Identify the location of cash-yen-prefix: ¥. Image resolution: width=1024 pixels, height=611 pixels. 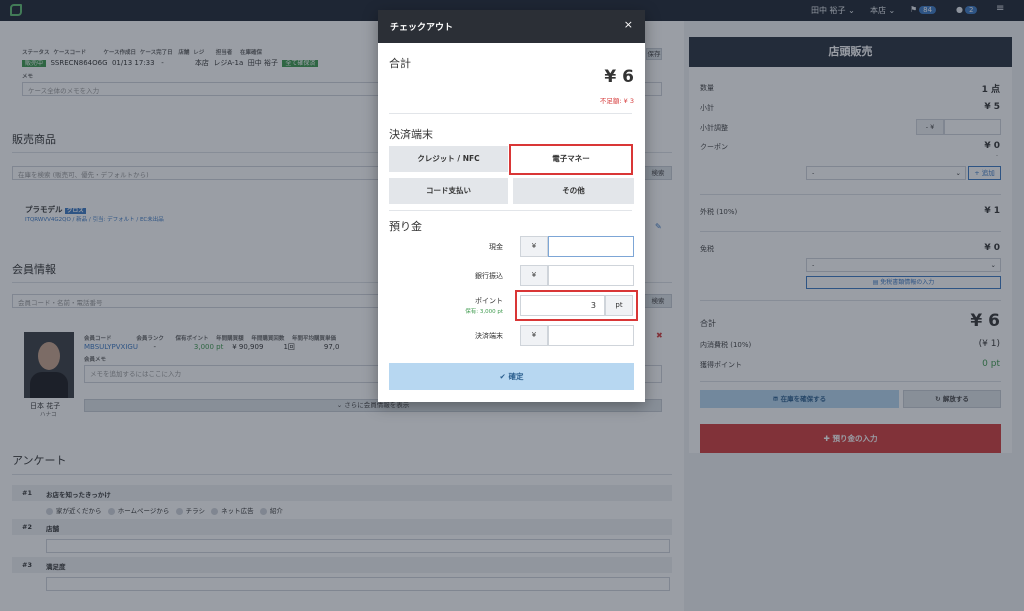
(534, 246).